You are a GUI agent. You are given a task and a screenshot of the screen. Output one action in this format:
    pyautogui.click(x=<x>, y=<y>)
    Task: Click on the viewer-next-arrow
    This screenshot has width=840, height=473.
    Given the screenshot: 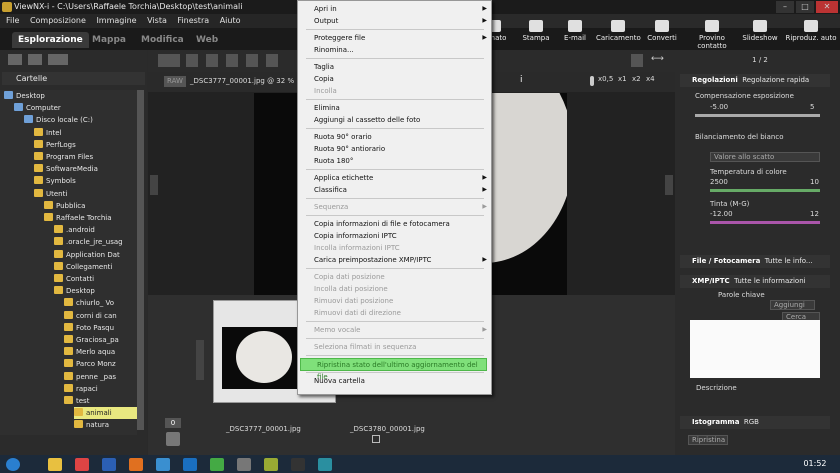 What is the action you would take?
    pyautogui.click(x=669, y=185)
    